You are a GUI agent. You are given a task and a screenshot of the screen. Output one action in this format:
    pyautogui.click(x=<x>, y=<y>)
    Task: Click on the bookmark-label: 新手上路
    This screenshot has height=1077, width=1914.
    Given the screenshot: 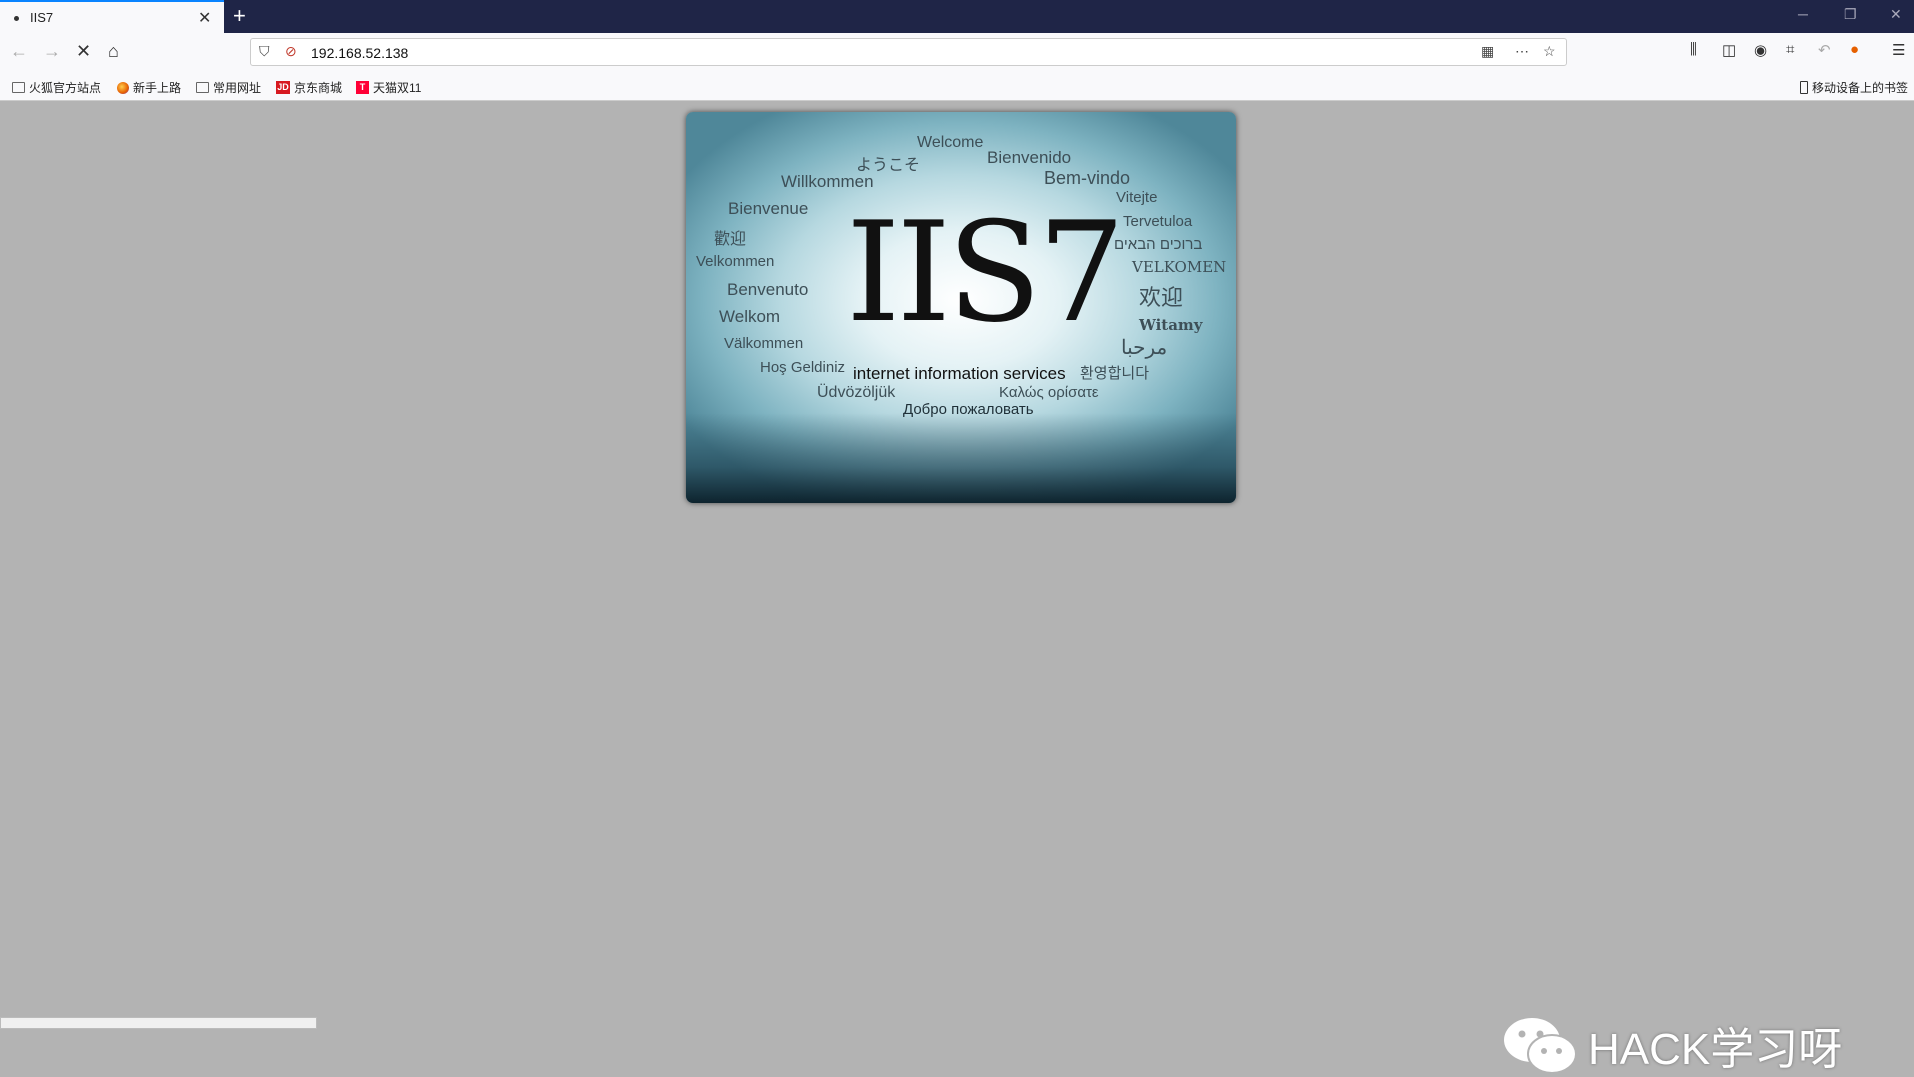 What is the action you would take?
    pyautogui.click(x=157, y=88)
    